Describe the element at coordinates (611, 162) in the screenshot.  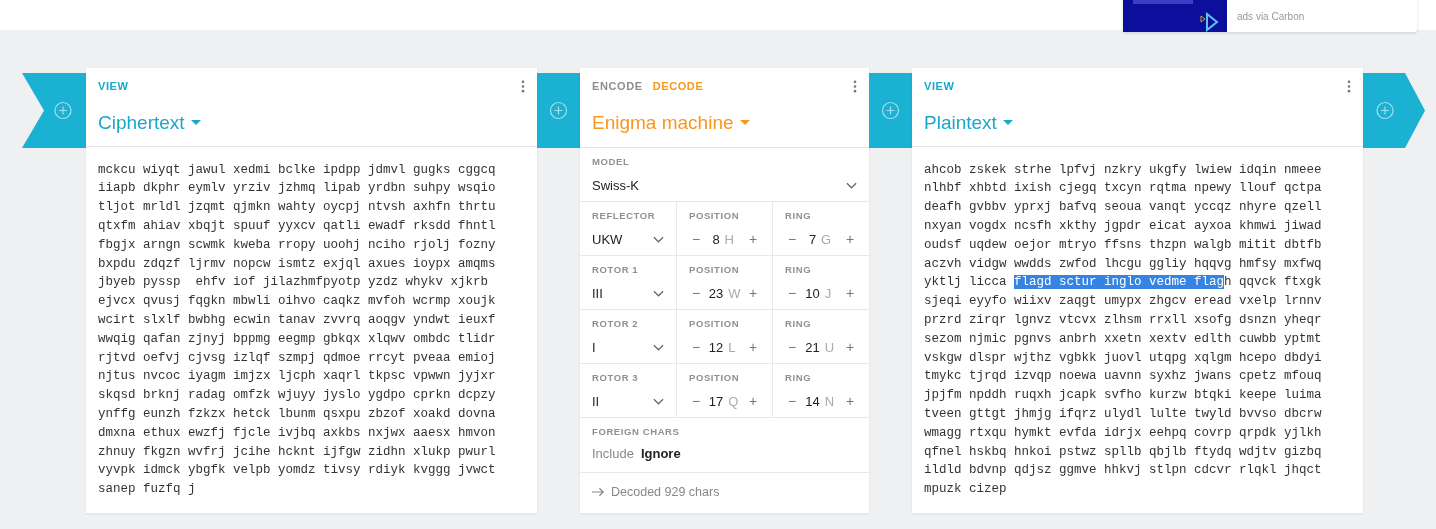
I see `field-label: MODEL` at that location.